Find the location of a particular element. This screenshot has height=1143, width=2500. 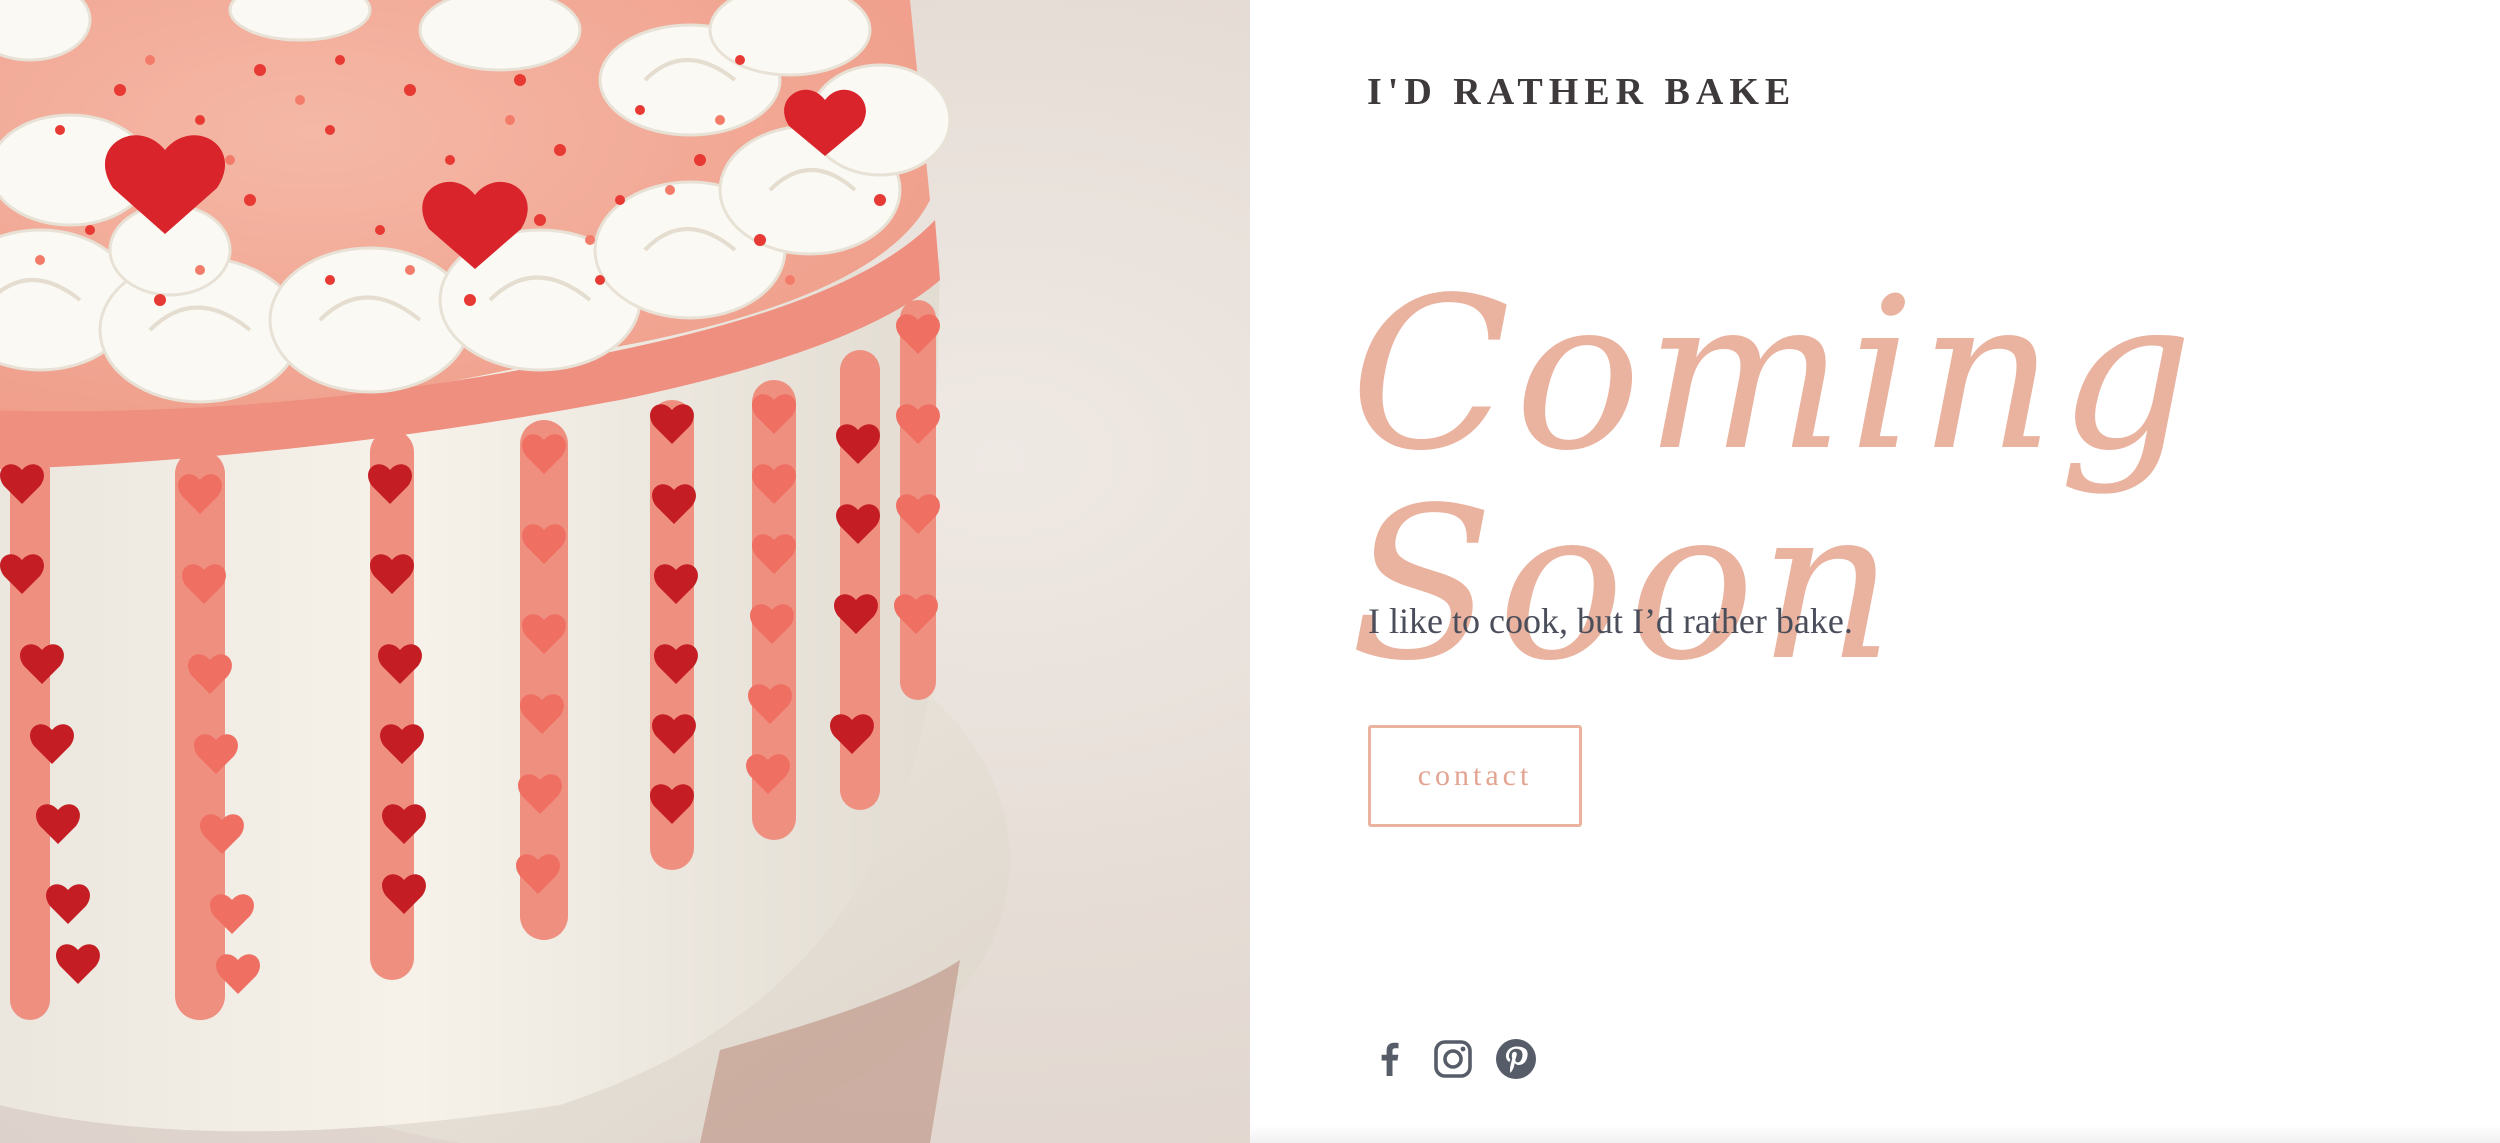

tagline: I like to cook, but I’d rather bake. is located at coordinates (1610, 621).